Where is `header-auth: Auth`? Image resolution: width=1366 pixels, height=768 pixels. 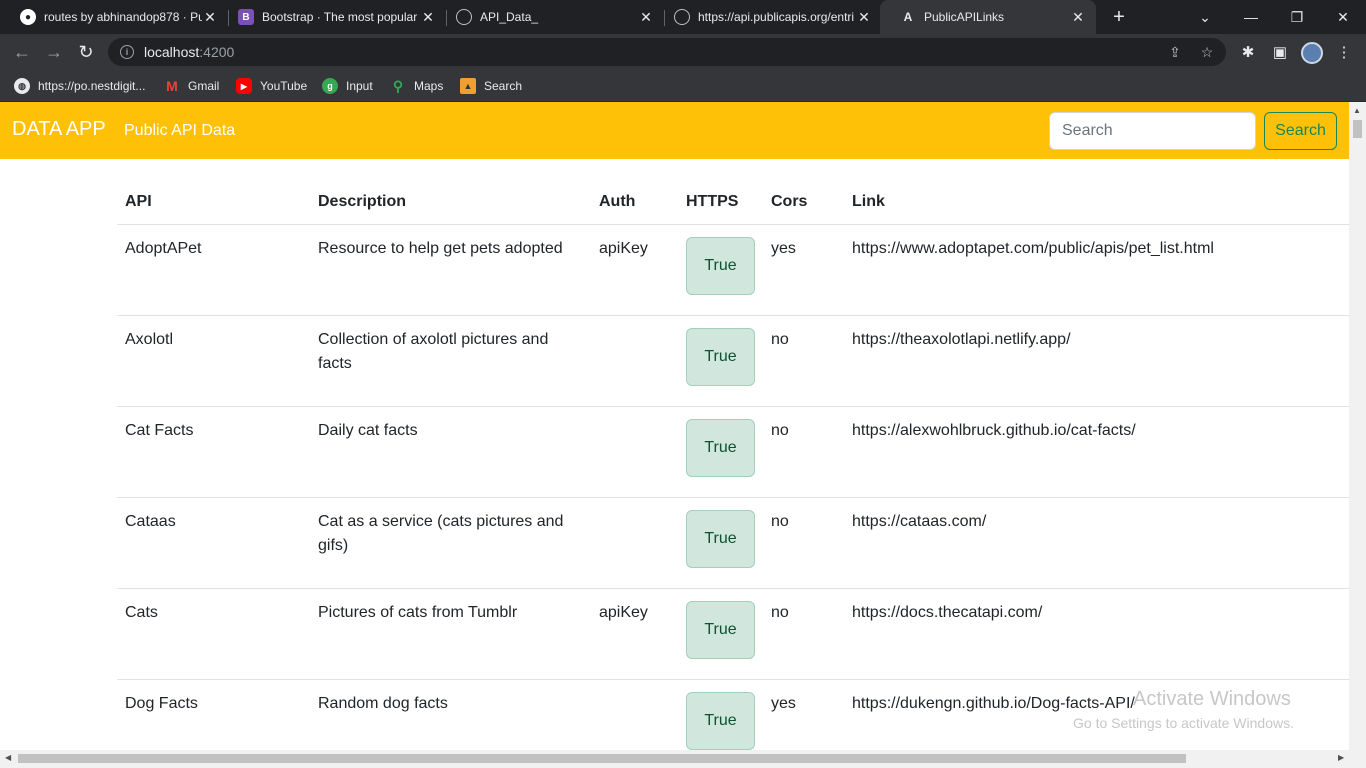
header-auth: Auth is located at coordinates (634, 202).